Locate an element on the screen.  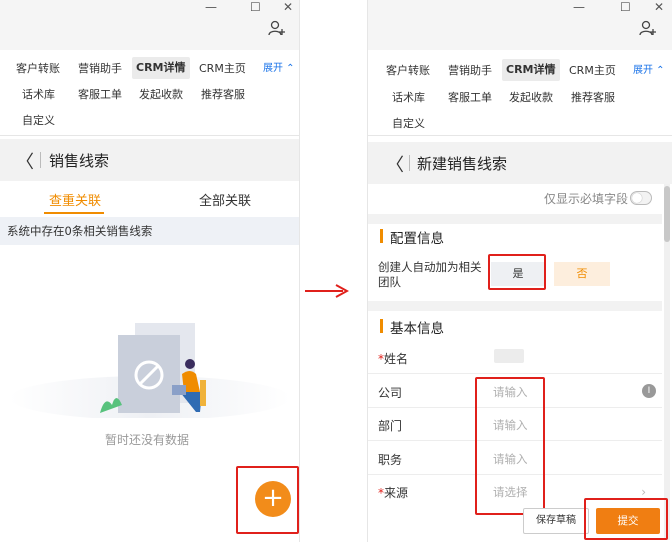
clear-icon: I is located at coordinates (649, 391).